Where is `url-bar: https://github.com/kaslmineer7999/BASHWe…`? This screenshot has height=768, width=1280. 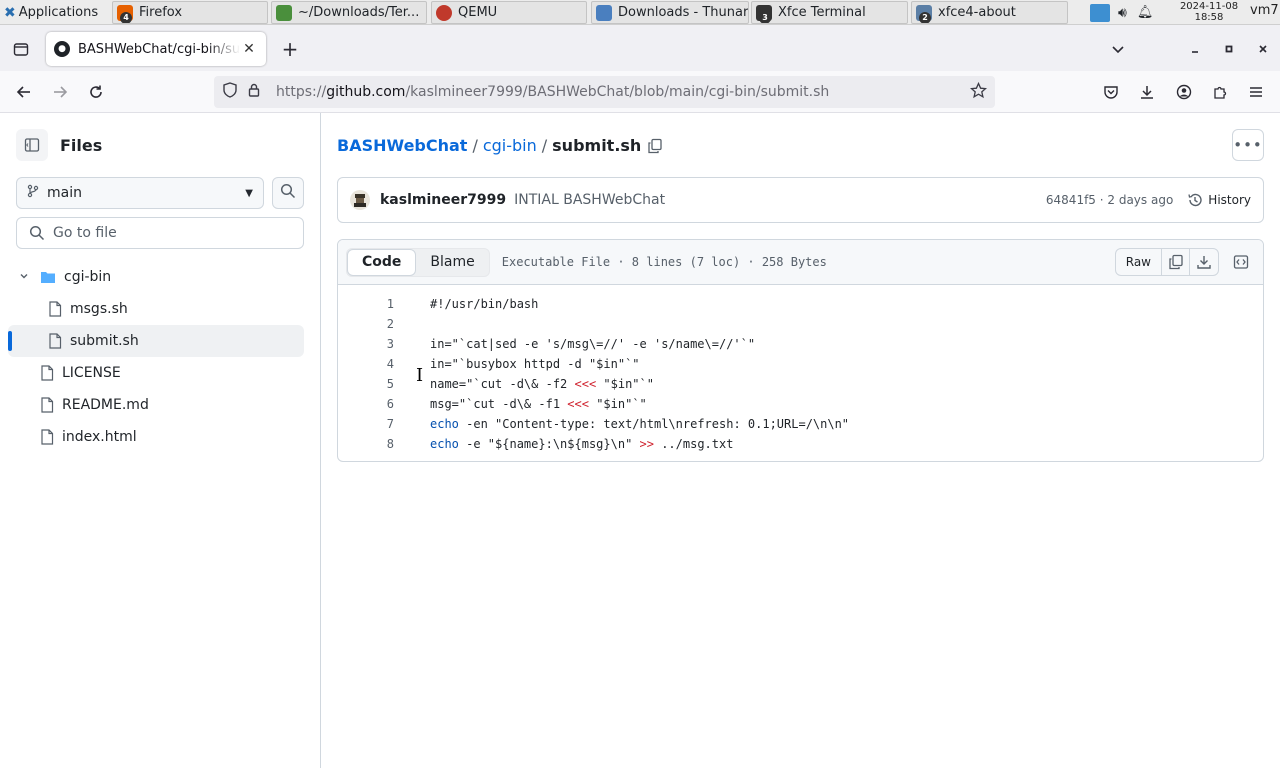 url-bar: https://github.com/kaslmineer7999/BASHWe… is located at coordinates (604, 92).